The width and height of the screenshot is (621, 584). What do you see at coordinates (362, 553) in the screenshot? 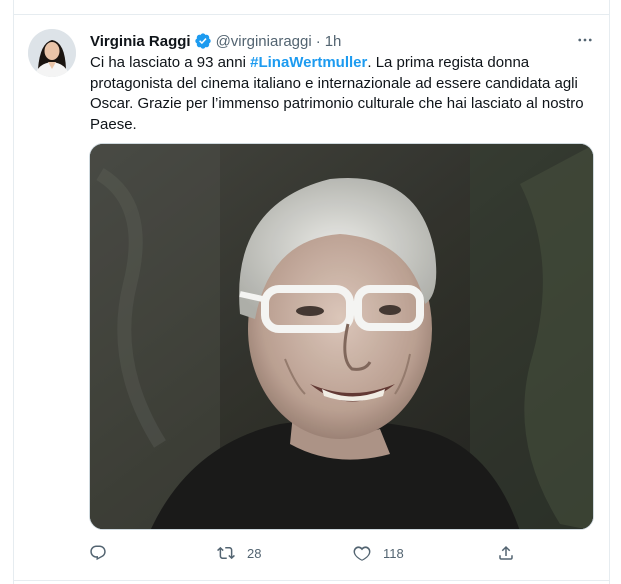
I see `heart-icon` at bounding box center [362, 553].